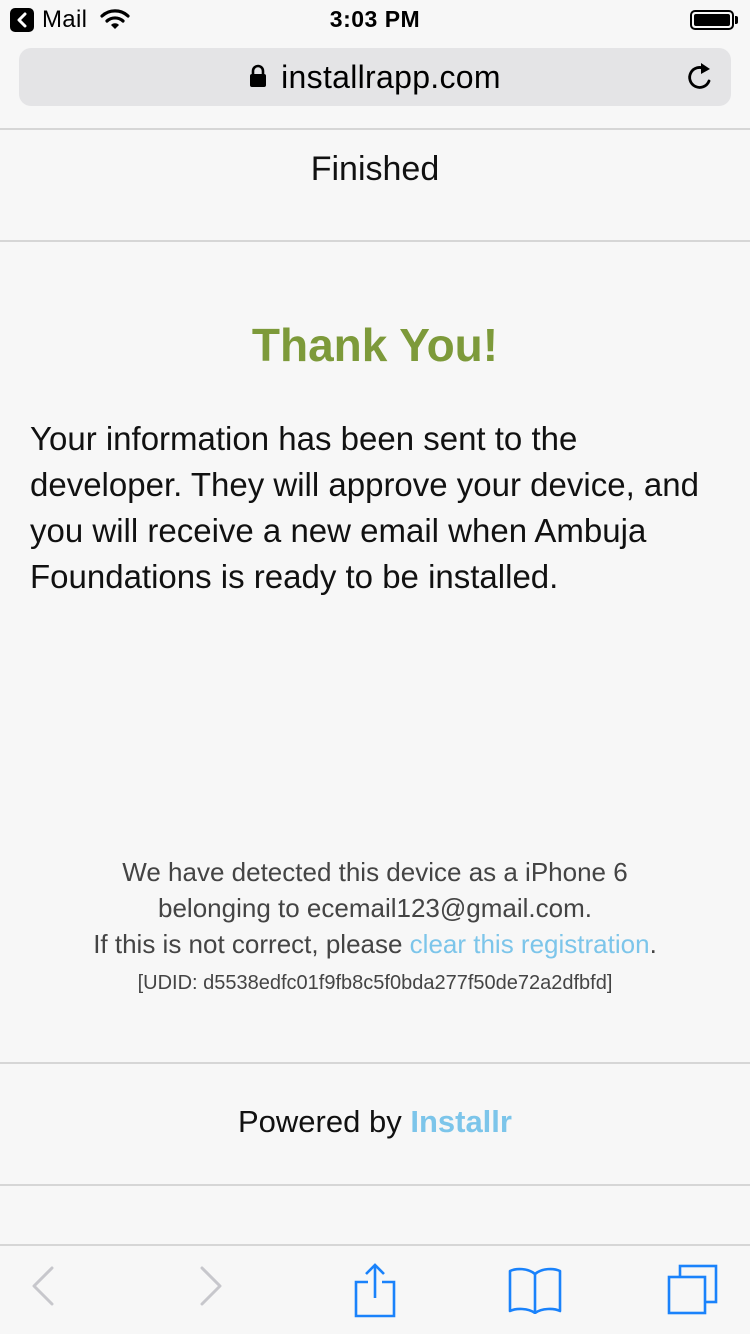 The height and width of the screenshot is (1334, 750). Describe the element at coordinates (375, 129) in the screenshot. I see `header-divider` at that location.